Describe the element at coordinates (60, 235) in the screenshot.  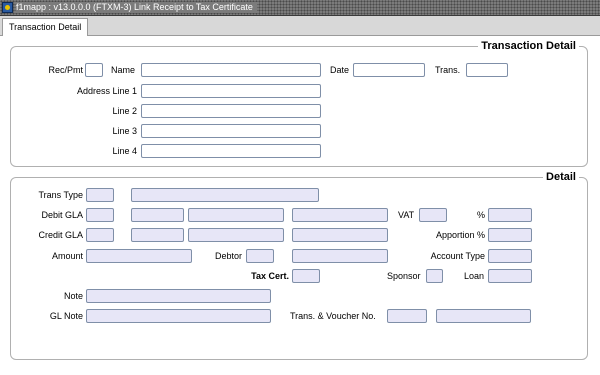
I see `credit-gla-label: Credit GLA` at that location.